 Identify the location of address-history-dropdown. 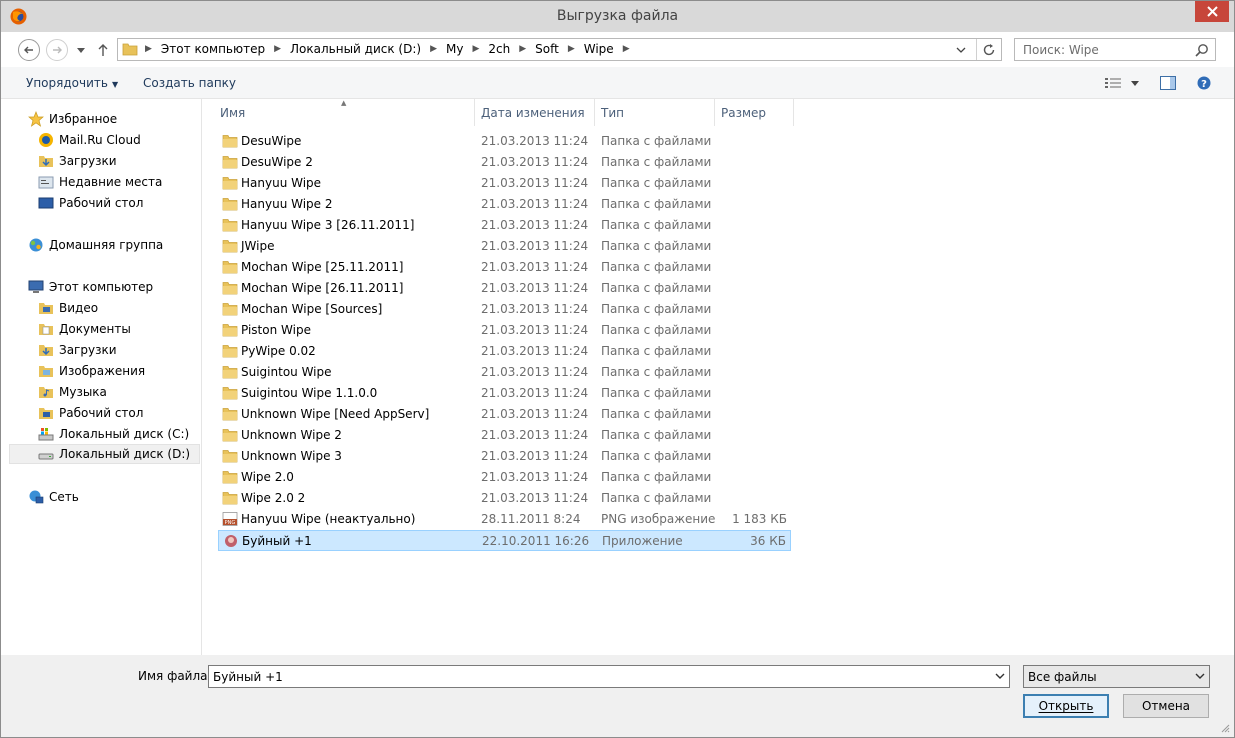
(961, 49).